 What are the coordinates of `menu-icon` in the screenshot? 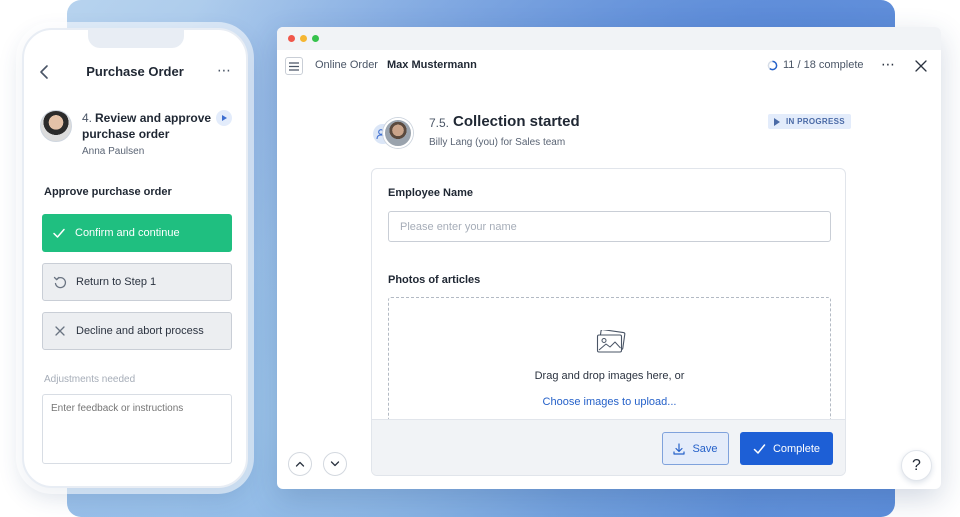 It's located at (294, 66).